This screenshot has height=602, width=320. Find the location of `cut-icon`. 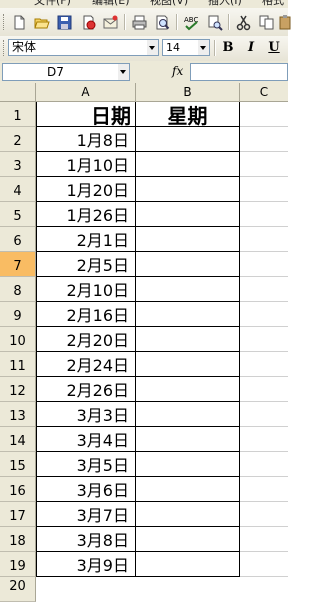

cut-icon is located at coordinates (243, 22).